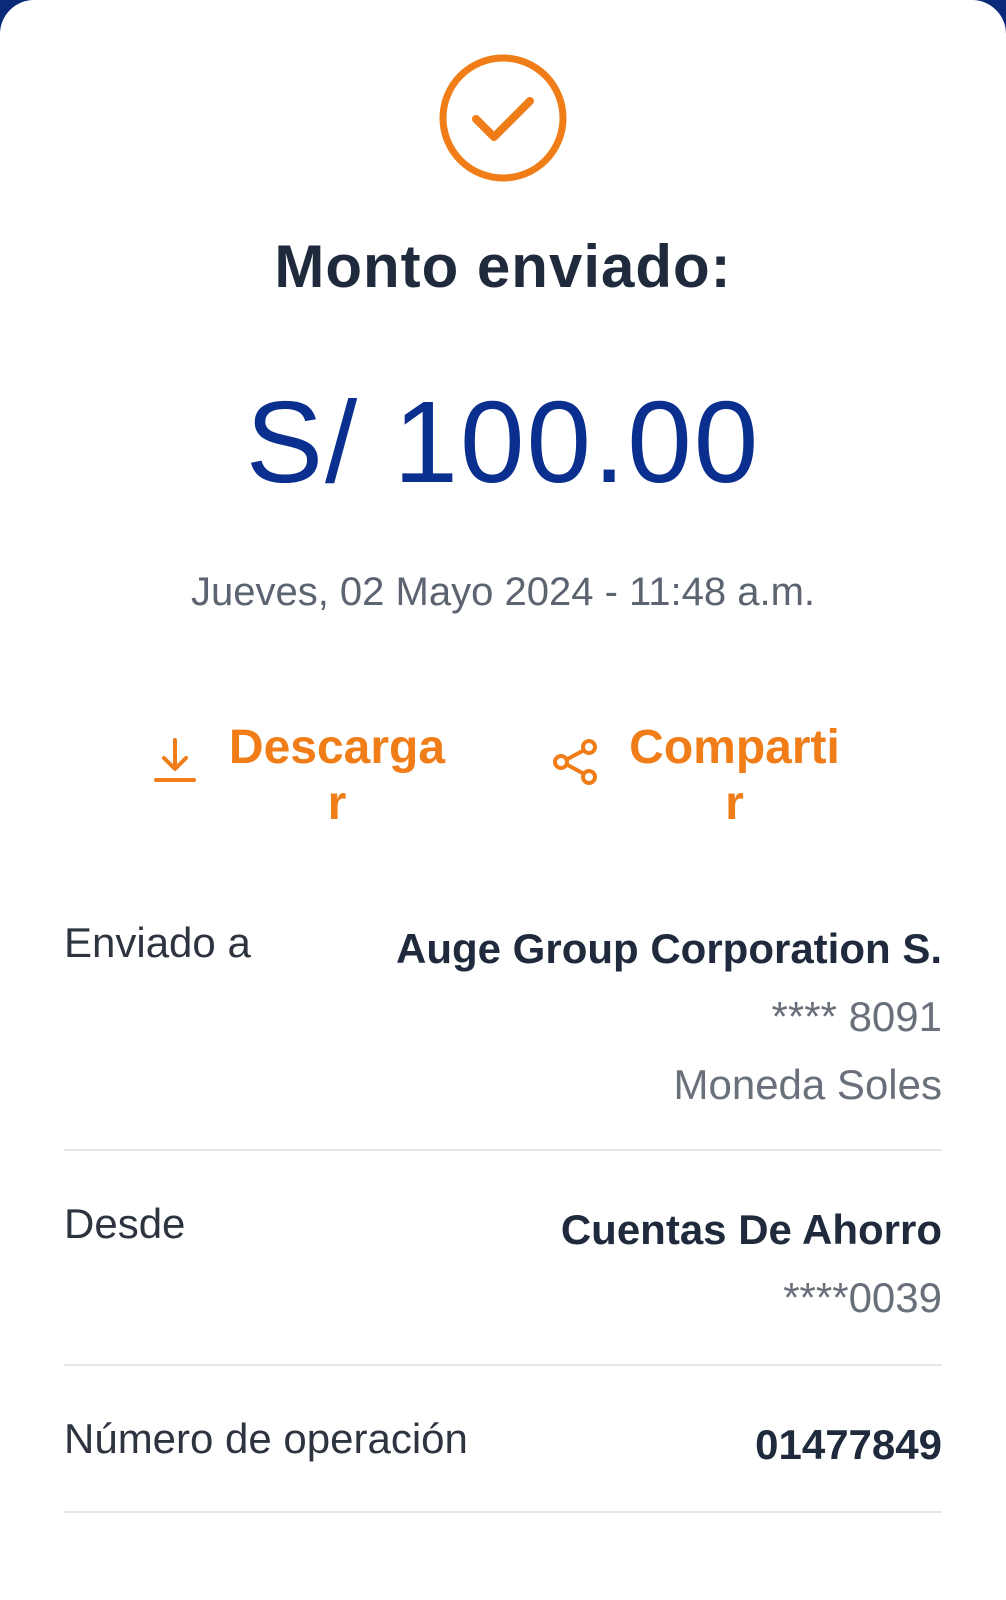  What do you see at coordinates (751, 1229) in the screenshot?
I see `source-account-type: Cuentas De Ahorro` at bounding box center [751, 1229].